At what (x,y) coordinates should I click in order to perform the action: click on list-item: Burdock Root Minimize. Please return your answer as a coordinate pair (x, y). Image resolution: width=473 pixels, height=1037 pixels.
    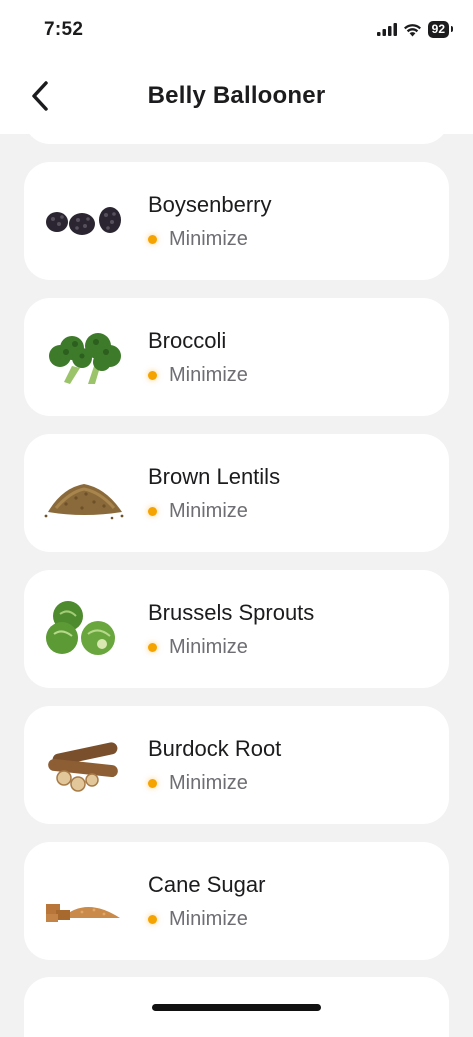
    Looking at the image, I should click on (236, 765).